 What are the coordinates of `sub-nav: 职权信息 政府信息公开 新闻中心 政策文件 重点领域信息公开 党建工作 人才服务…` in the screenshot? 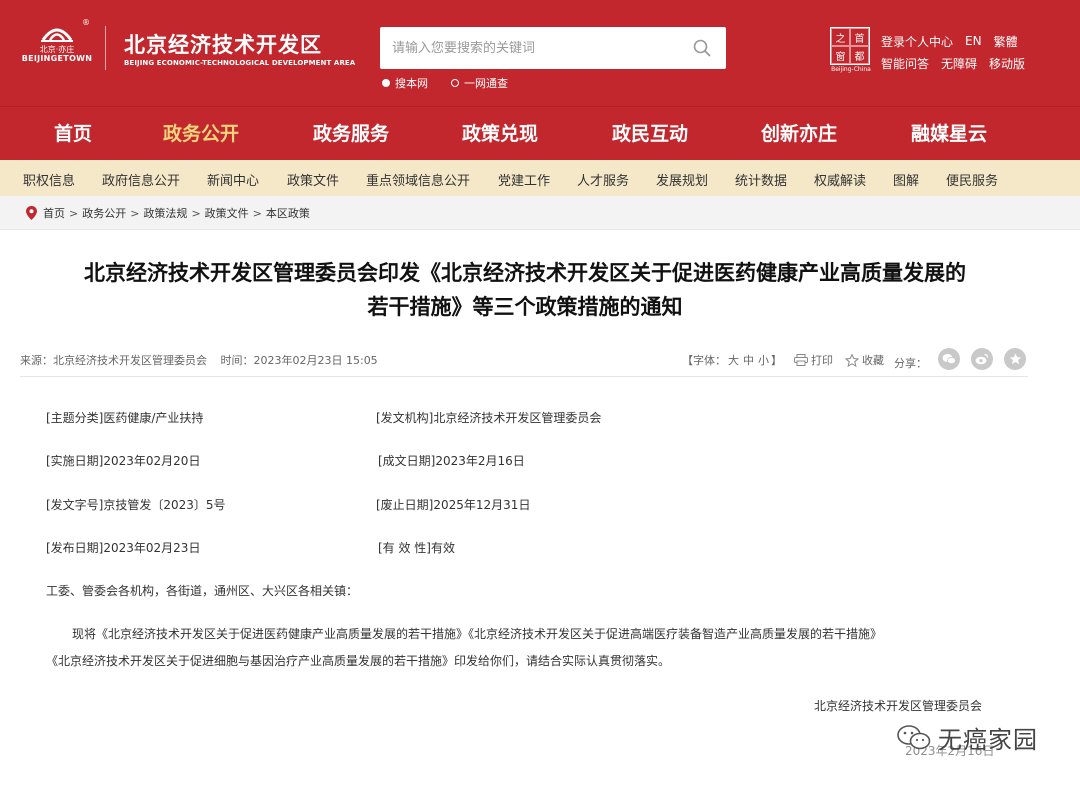 It's located at (540, 178).